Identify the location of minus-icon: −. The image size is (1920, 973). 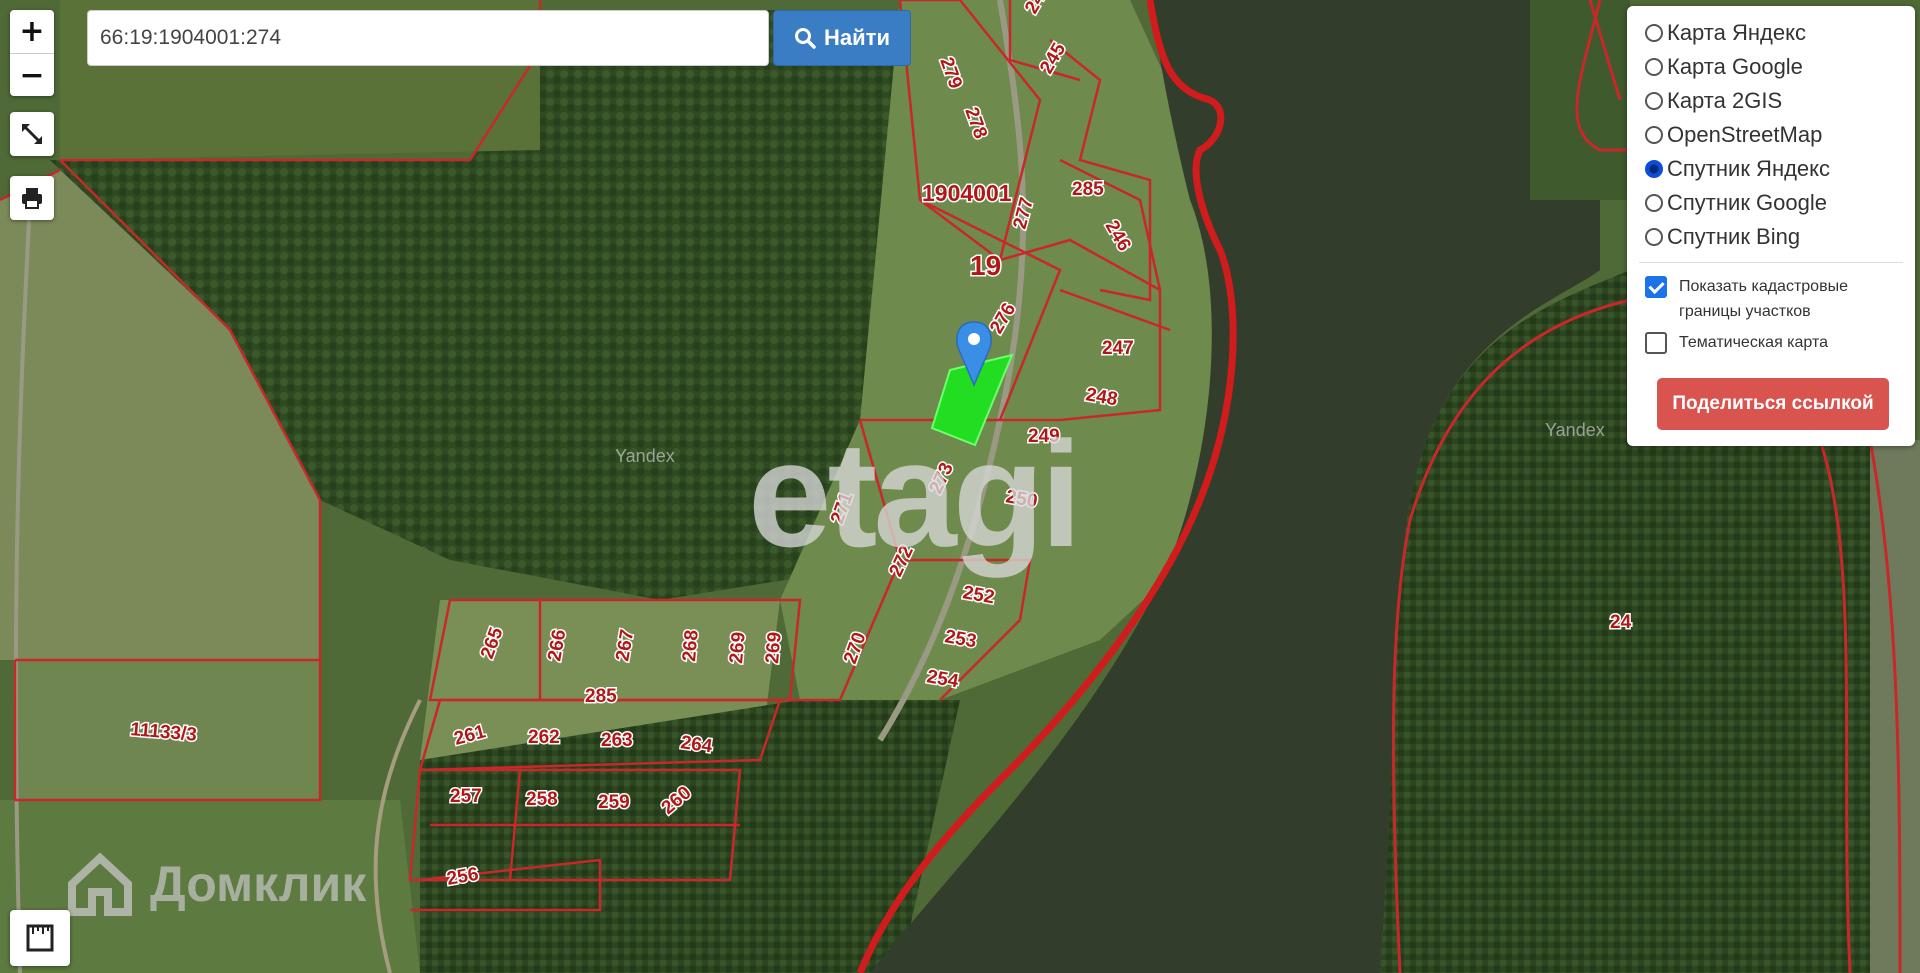
(32, 75).